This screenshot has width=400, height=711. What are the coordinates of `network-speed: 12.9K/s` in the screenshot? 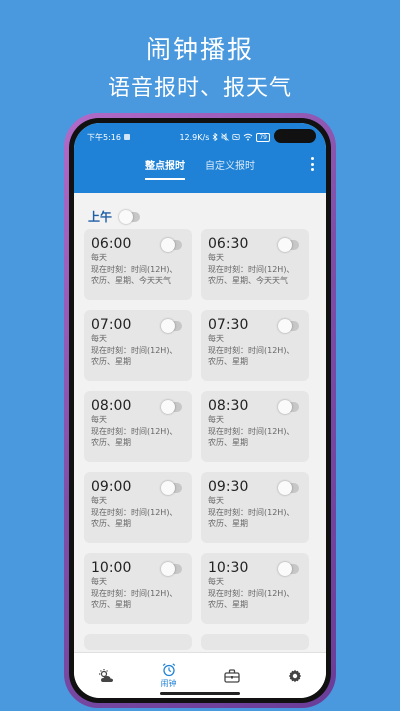 It's located at (194, 137).